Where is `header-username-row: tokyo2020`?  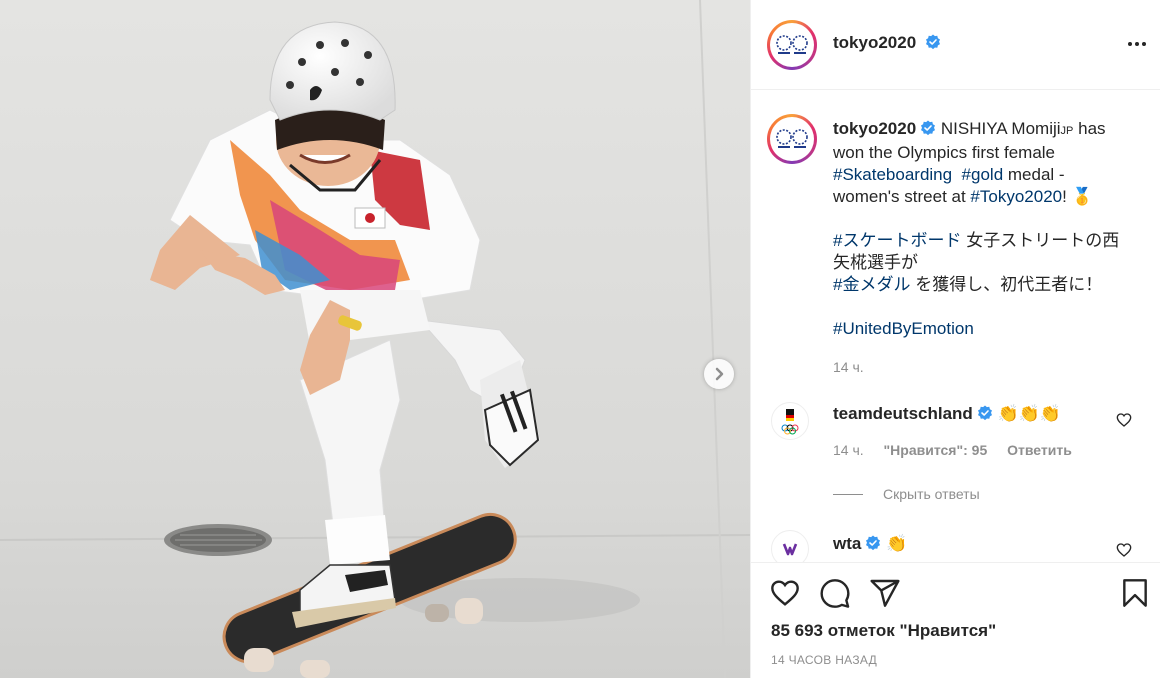 header-username-row: tokyo2020 is located at coordinates (887, 43).